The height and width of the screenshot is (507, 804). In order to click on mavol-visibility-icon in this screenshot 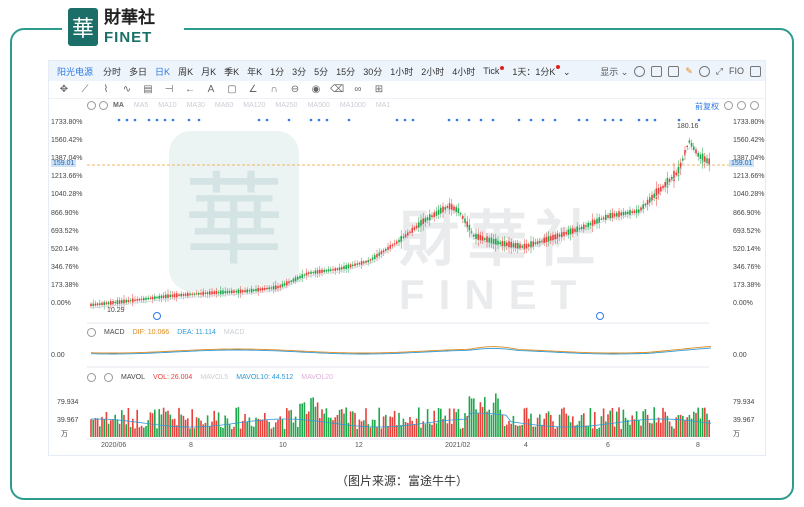, I will do `click(108, 377)`.